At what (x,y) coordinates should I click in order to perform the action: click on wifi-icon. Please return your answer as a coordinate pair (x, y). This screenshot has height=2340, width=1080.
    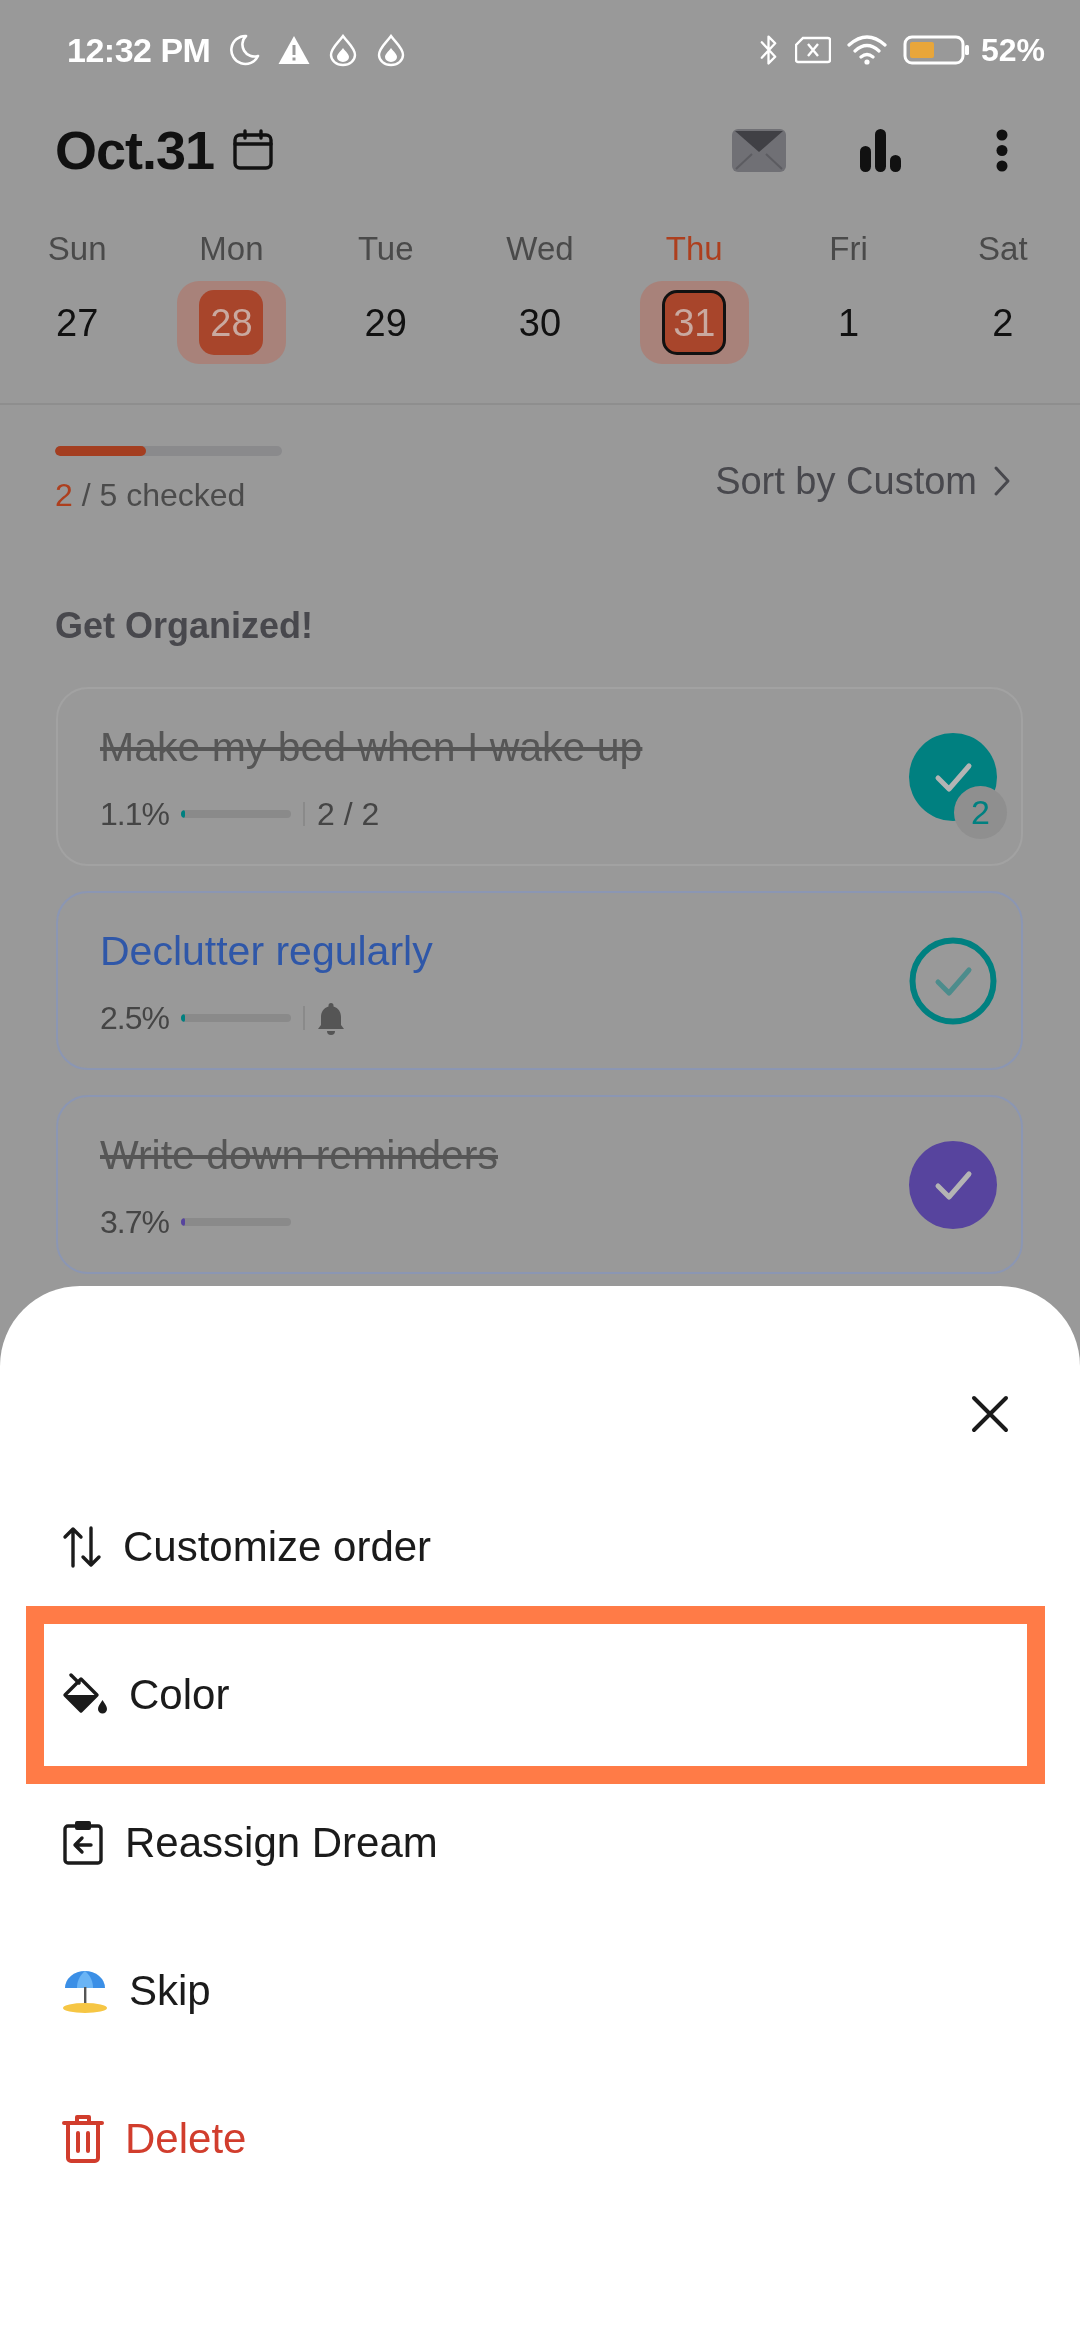
    Looking at the image, I should click on (866, 50).